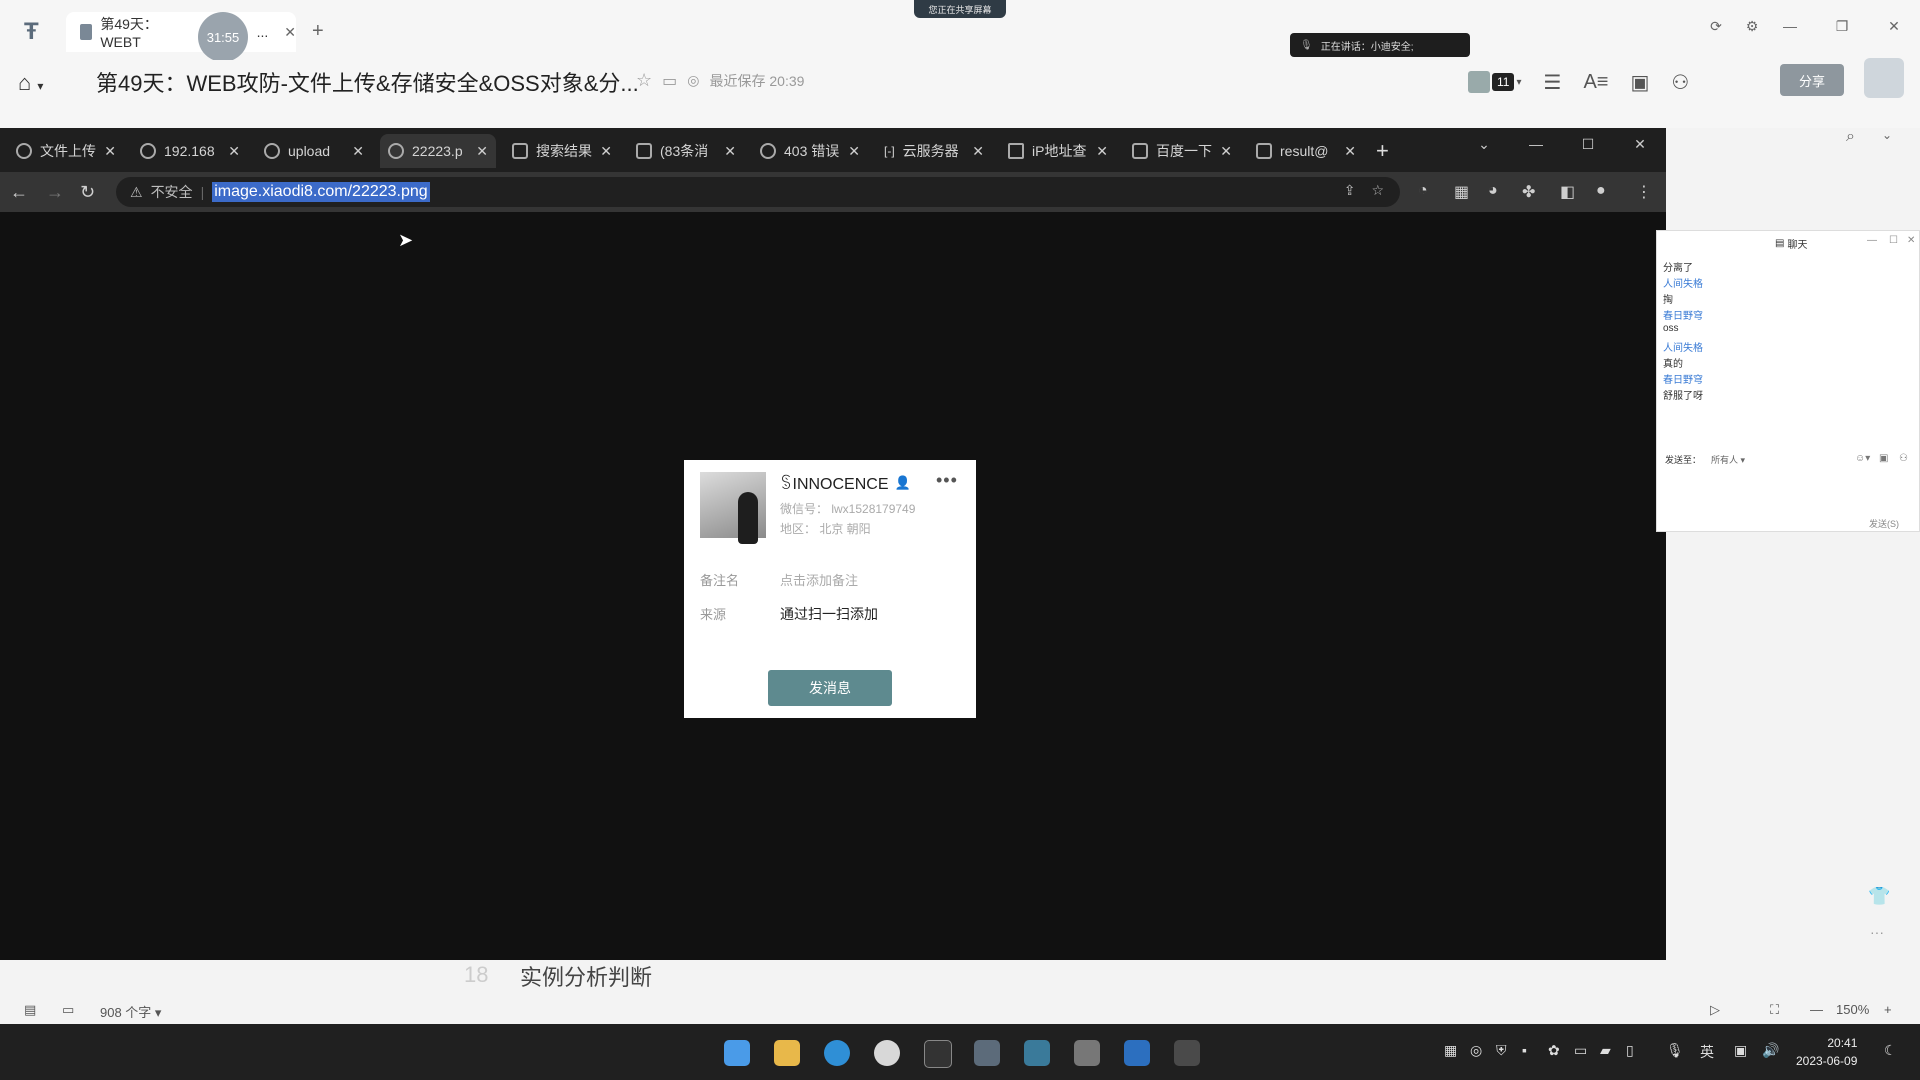  Describe the element at coordinates (190, 151) in the screenshot. I see `browser-tab: 192.168 ✕` at that location.